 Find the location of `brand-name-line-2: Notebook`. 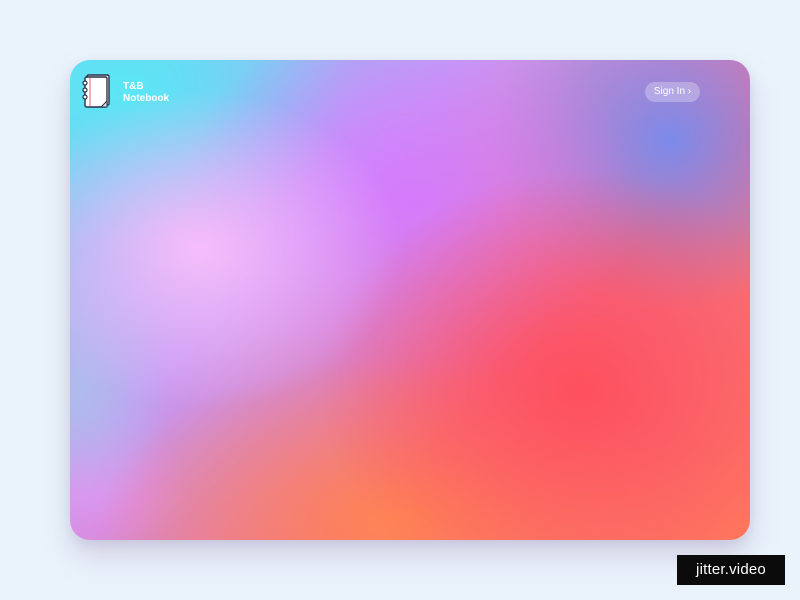

brand-name-line-2: Notebook is located at coordinates (146, 98).